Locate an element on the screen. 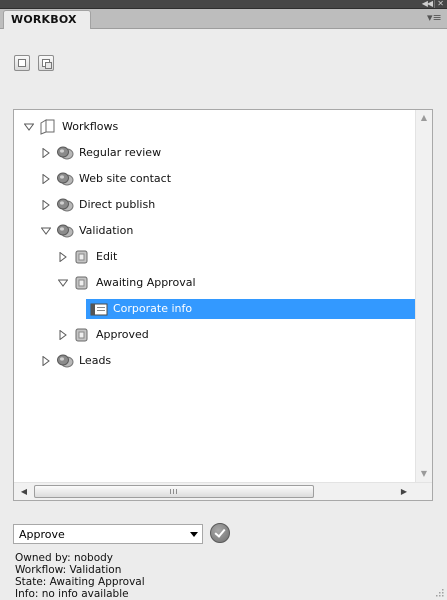  tree-row-validation: Validation is located at coordinates (215, 231).